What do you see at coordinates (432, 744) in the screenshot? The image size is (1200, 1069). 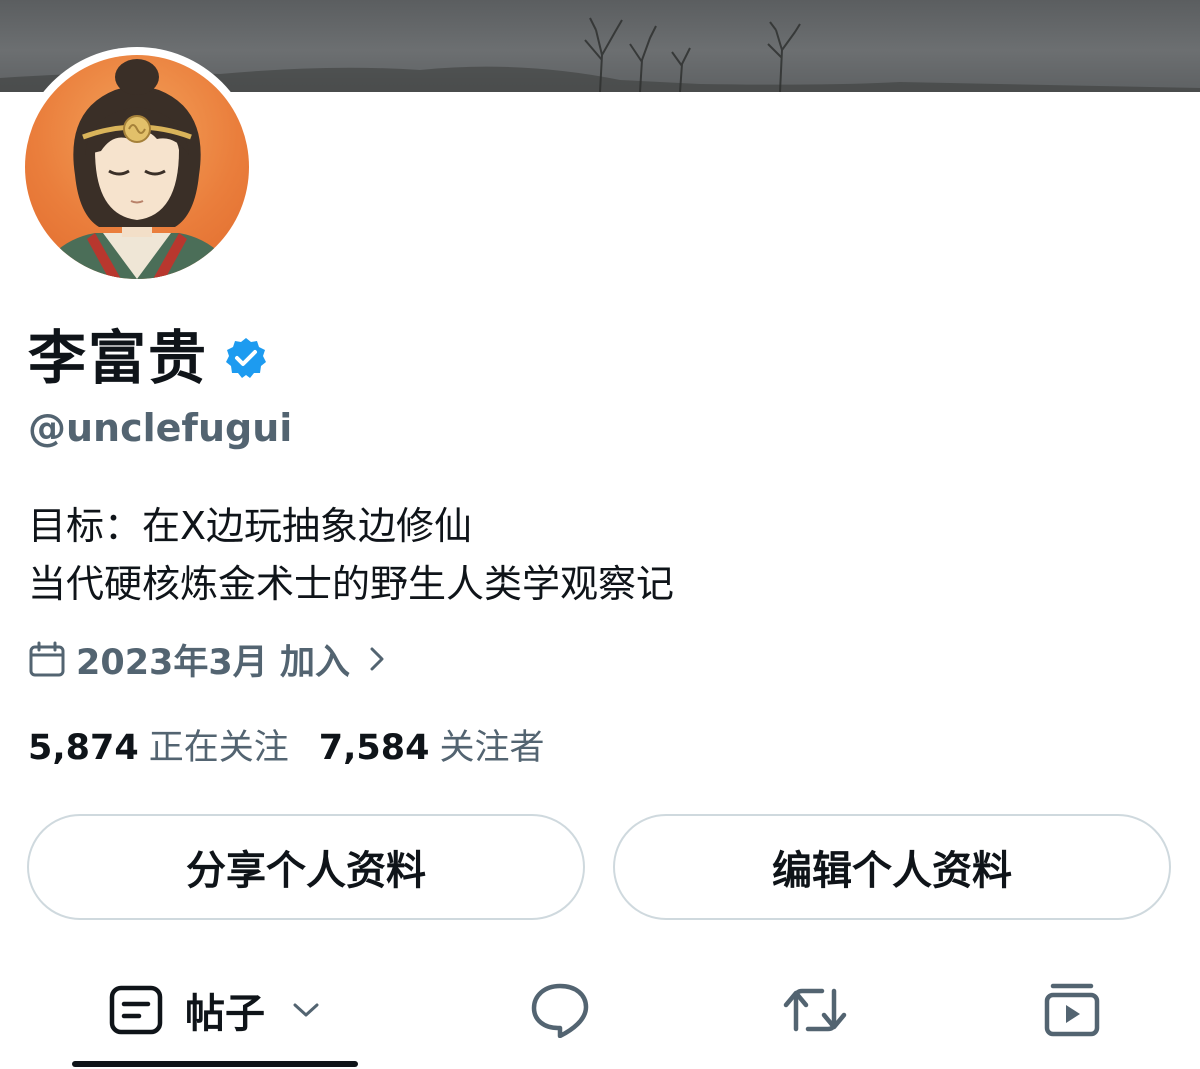 I see `followers-link: 7,584 关注者` at bounding box center [432, 744].